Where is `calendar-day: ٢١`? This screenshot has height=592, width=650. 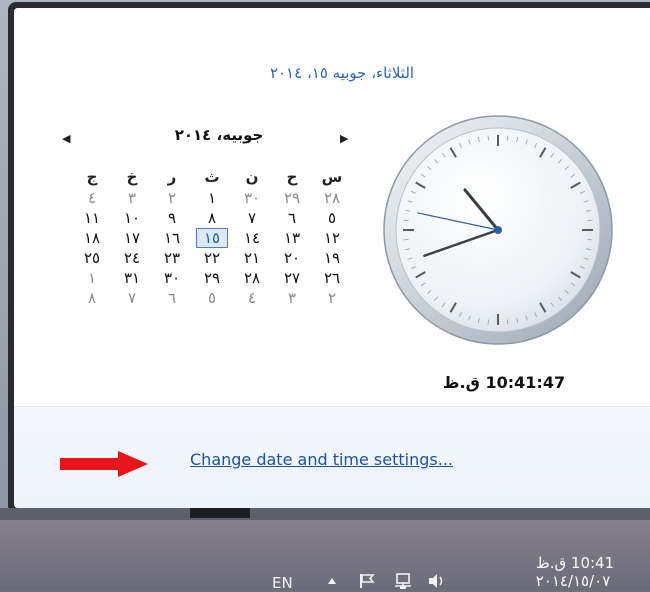 calendar-day: ٢١ is located at coordinates (252, 258).